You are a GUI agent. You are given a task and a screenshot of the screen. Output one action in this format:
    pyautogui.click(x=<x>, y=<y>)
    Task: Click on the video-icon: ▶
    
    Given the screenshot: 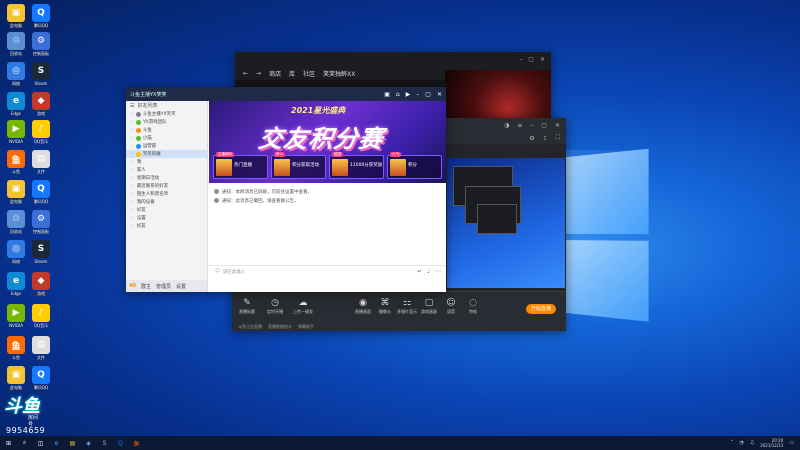 What is the action you would take?
    pyautogui.click(x=408, y=94)
    